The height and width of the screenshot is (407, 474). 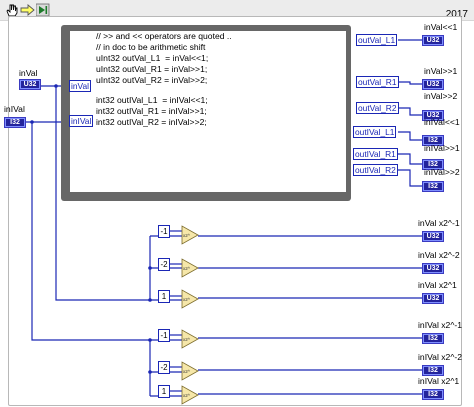 I want to click on formula-code-line: uInt32 outVal_R2 = inVal>>2;, so click(x=152, y=80).